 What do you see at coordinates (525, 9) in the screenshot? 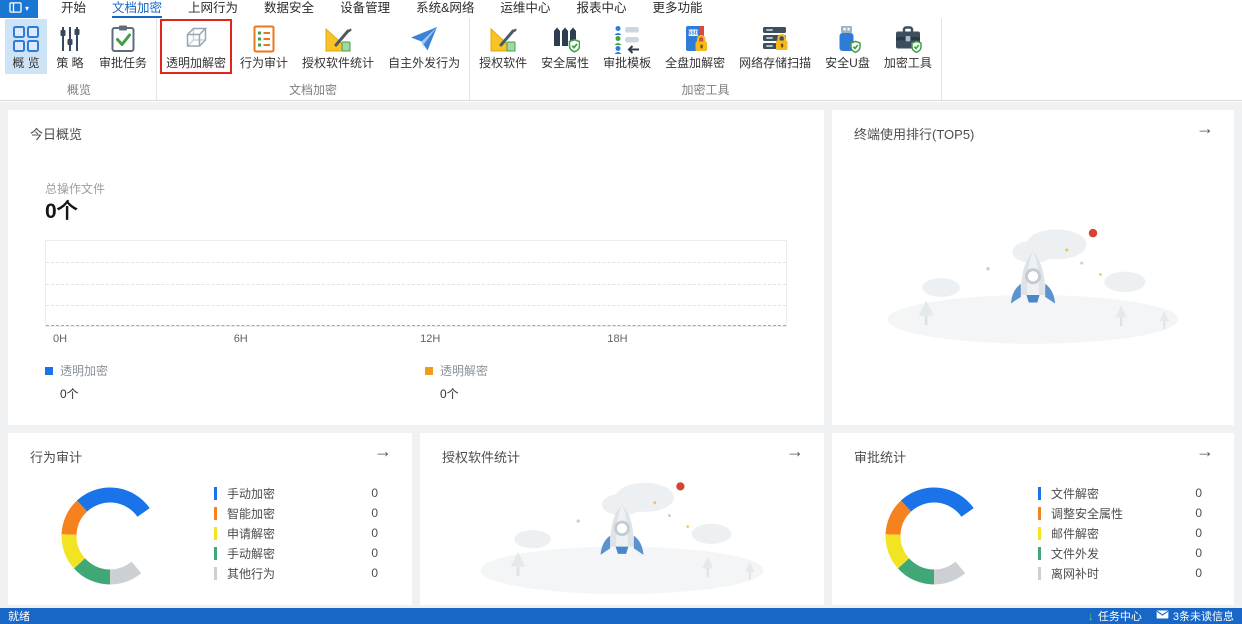
I see `tab-ops-center: 运维中心` at bounding box center [525, 9].